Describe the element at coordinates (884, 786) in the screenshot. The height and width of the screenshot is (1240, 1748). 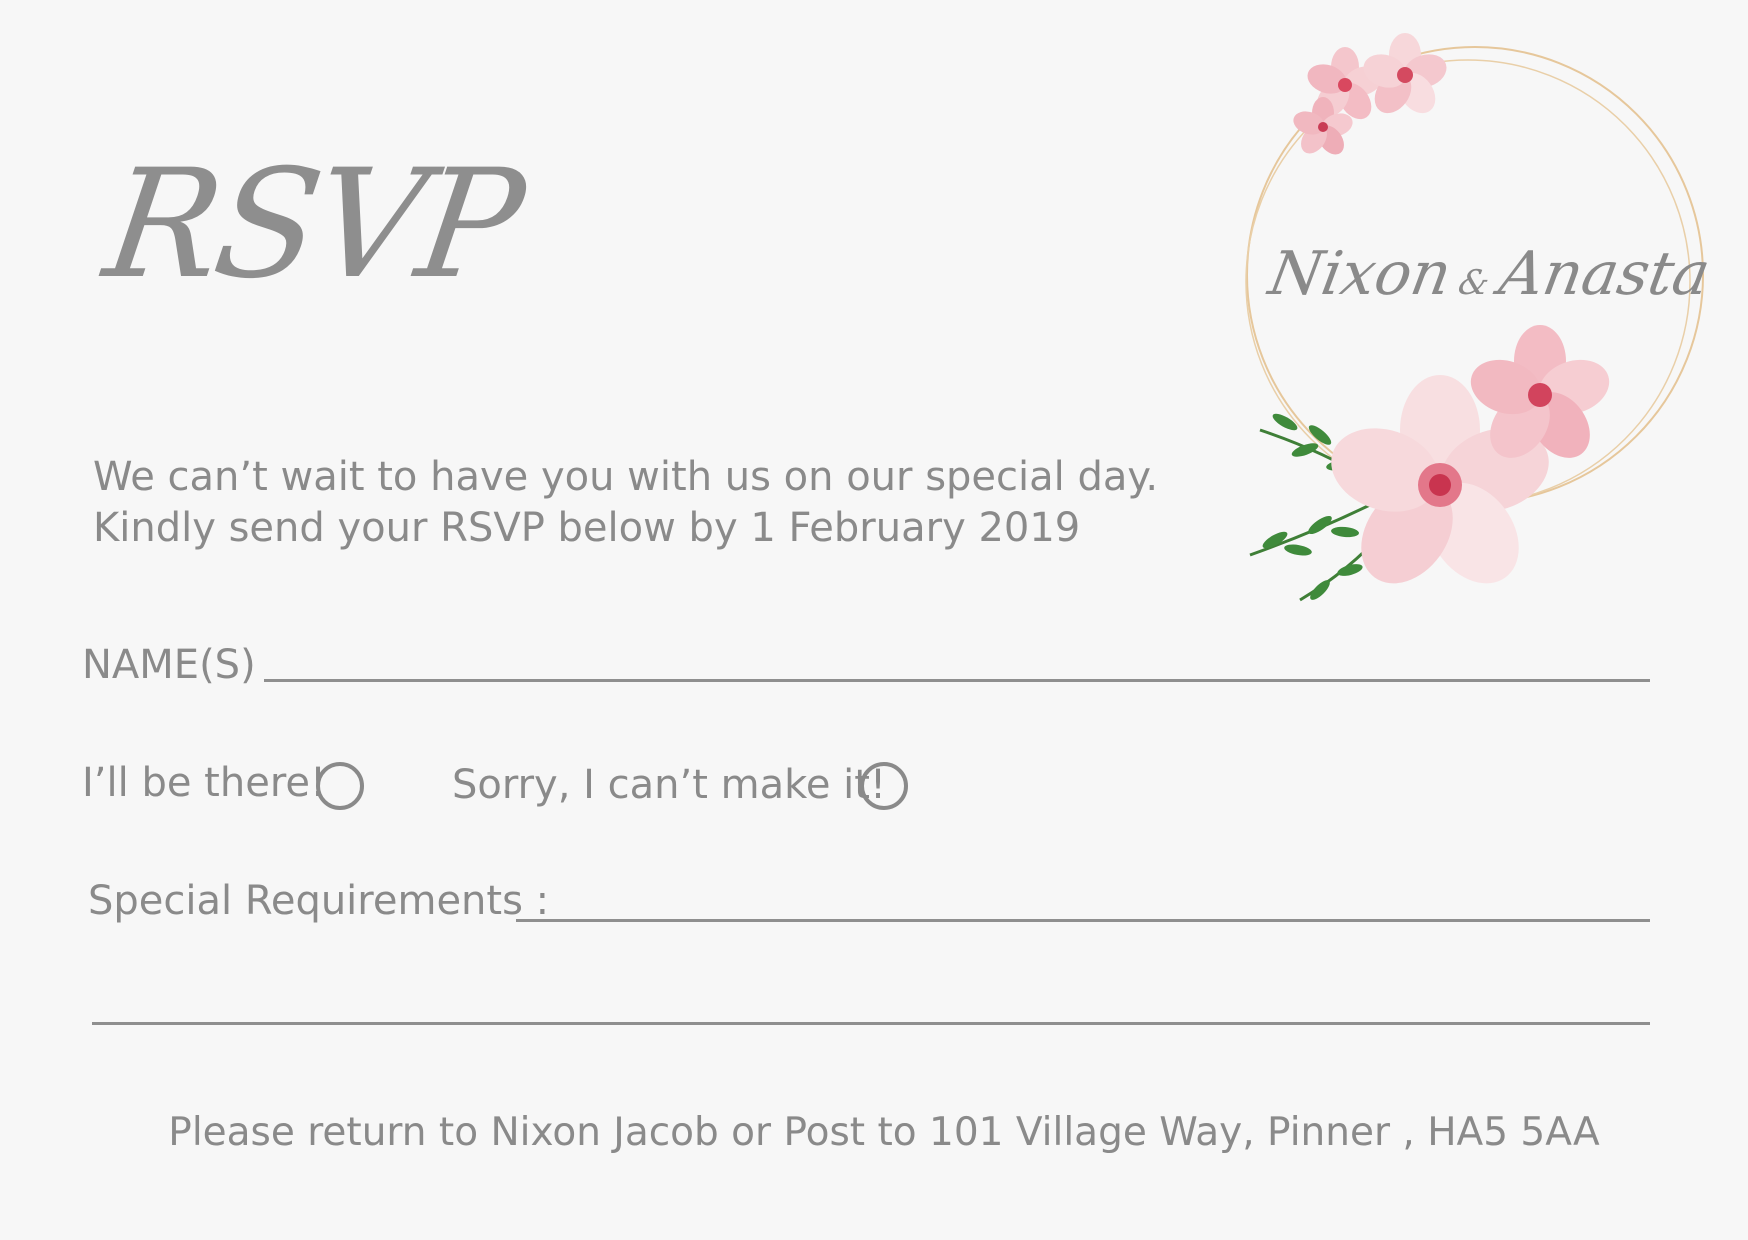
I see `declining-radio` at that location.